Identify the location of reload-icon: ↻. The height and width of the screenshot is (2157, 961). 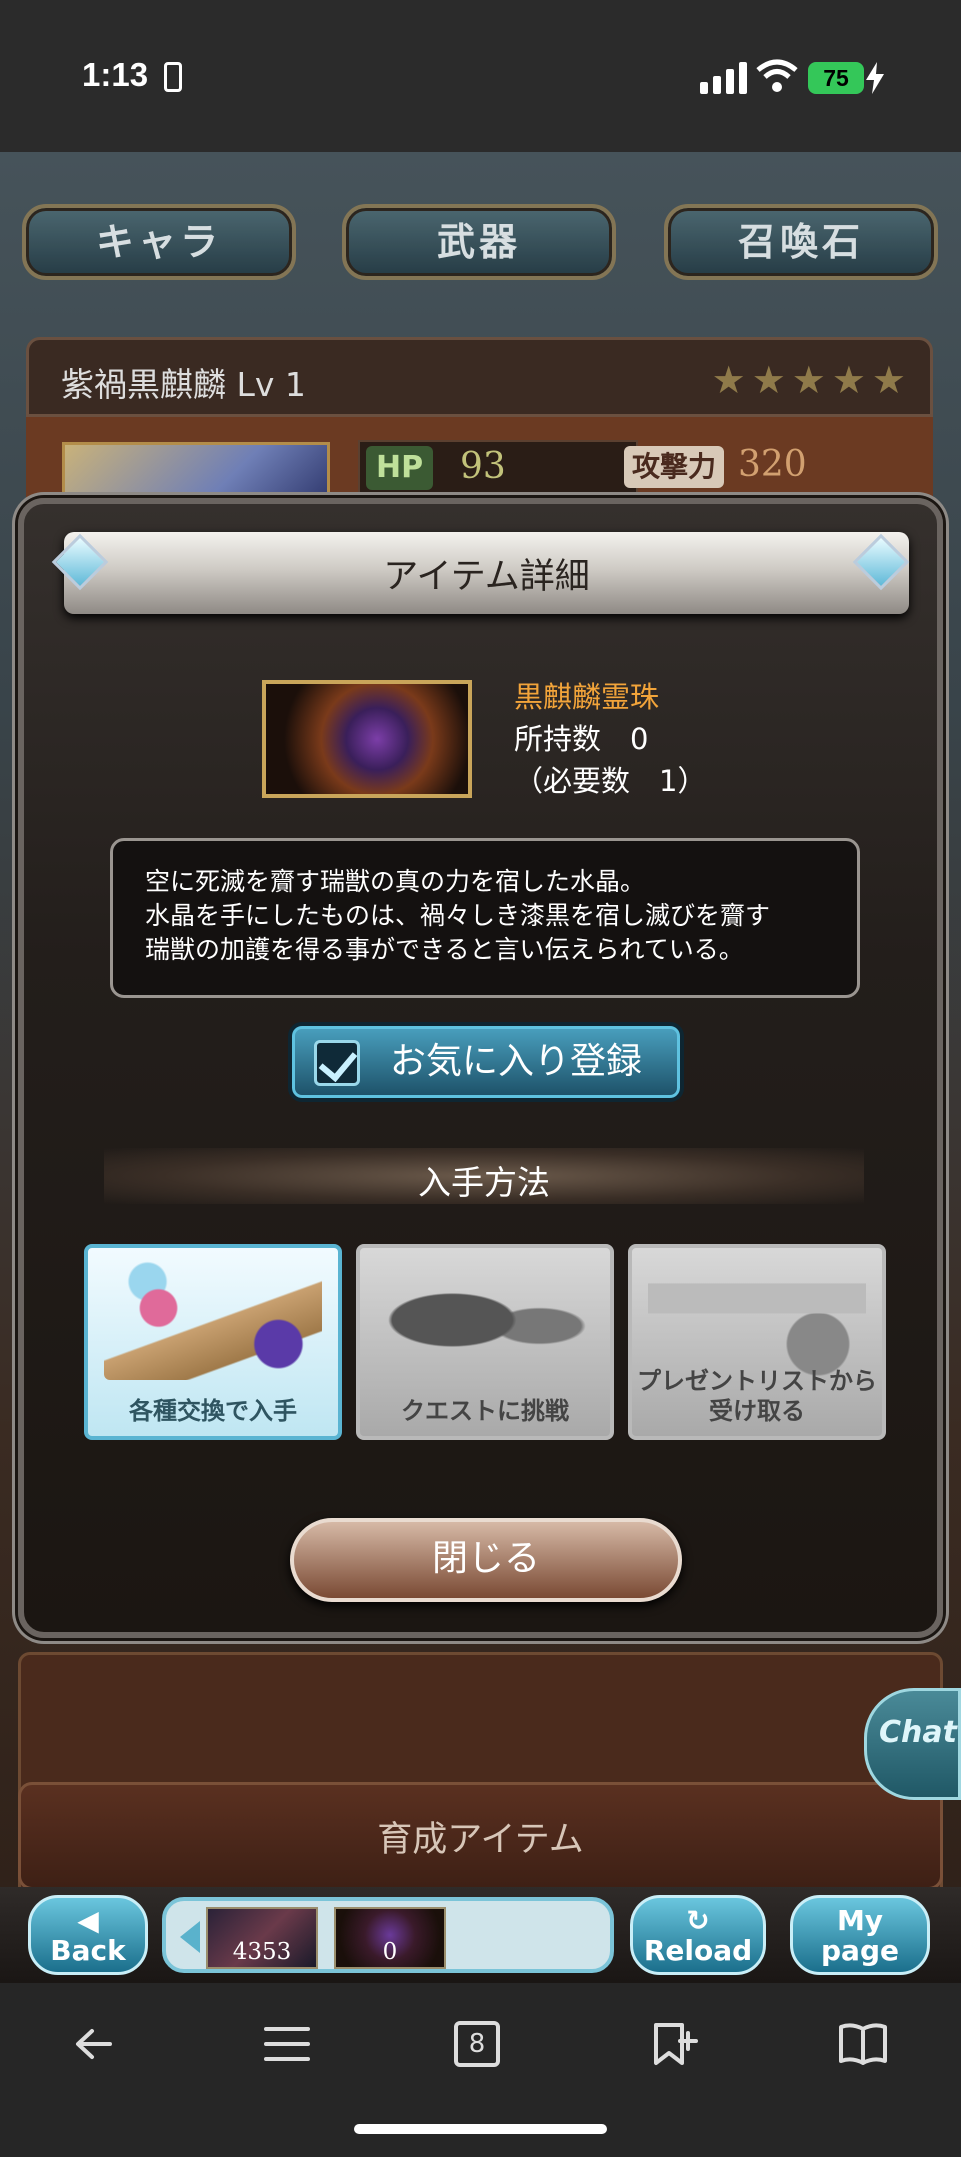
(698, 1920).